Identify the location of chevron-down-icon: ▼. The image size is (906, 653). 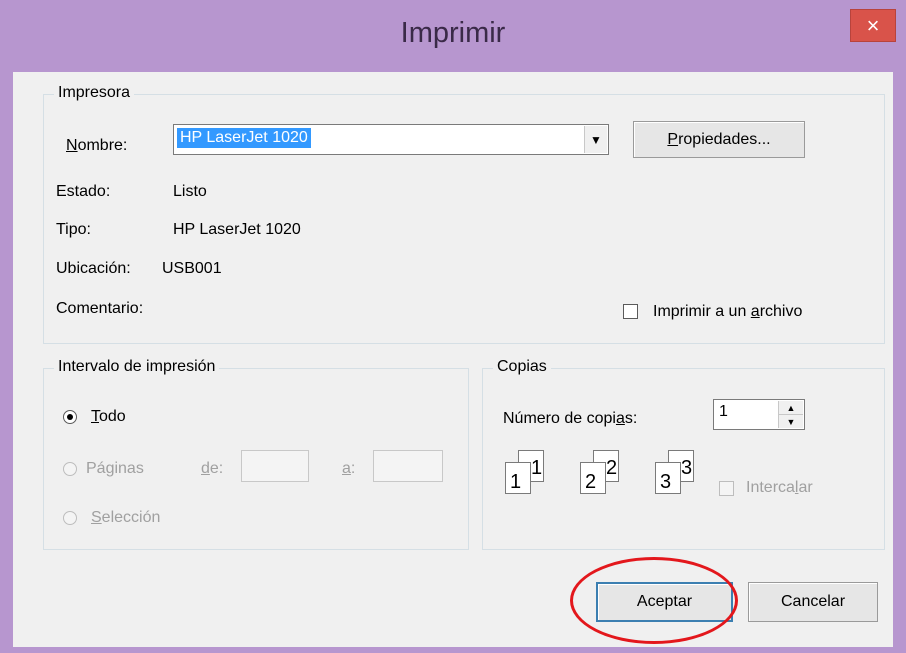
(595, 139).